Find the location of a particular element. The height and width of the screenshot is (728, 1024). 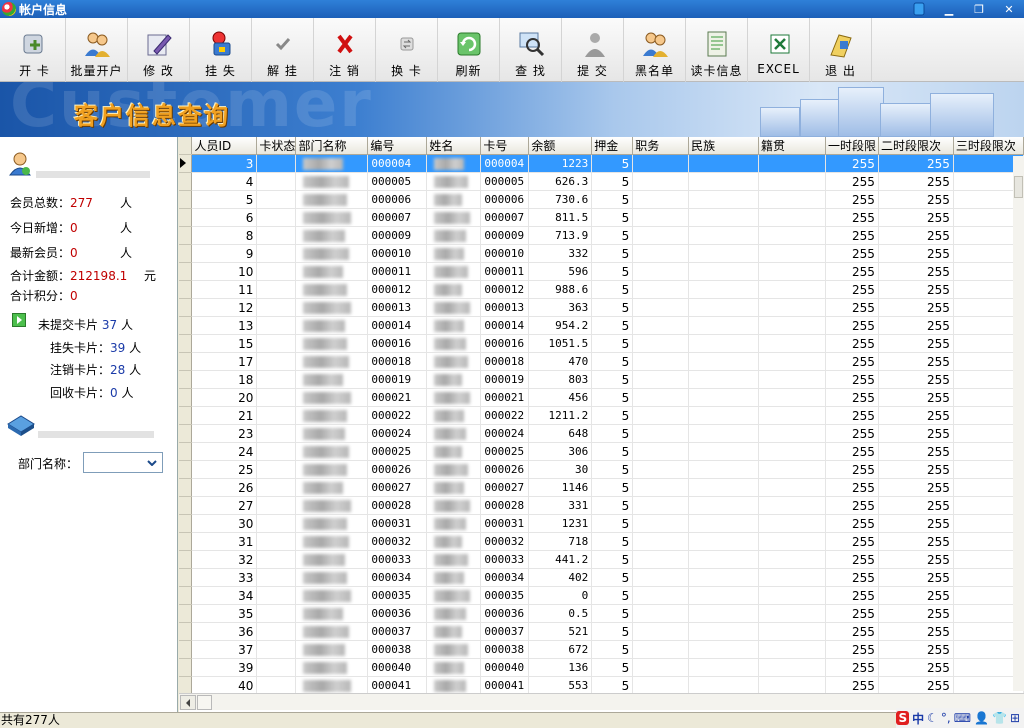

open-card-button: 开 卡 is located at coordinates (35, 50).